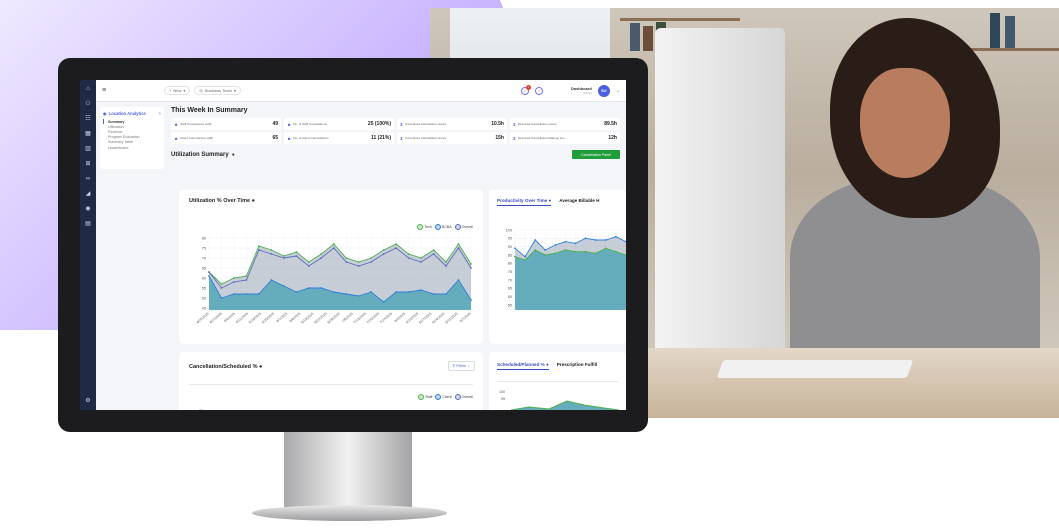  I want to click on dashboard-sublabel: Admin, so click(587, 92).